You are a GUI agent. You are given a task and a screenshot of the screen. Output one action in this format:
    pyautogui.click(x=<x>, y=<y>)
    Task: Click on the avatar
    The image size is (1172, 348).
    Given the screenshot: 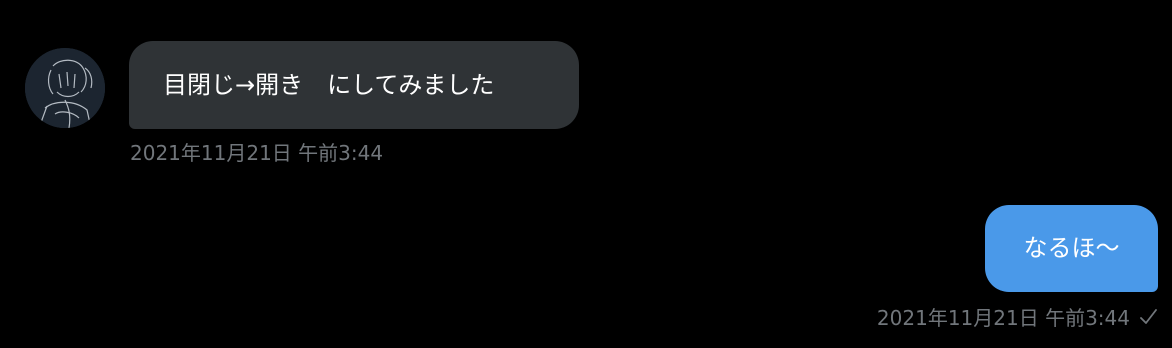 What is the action you would take?
    pyautogui.click(x=65, y=88)
    